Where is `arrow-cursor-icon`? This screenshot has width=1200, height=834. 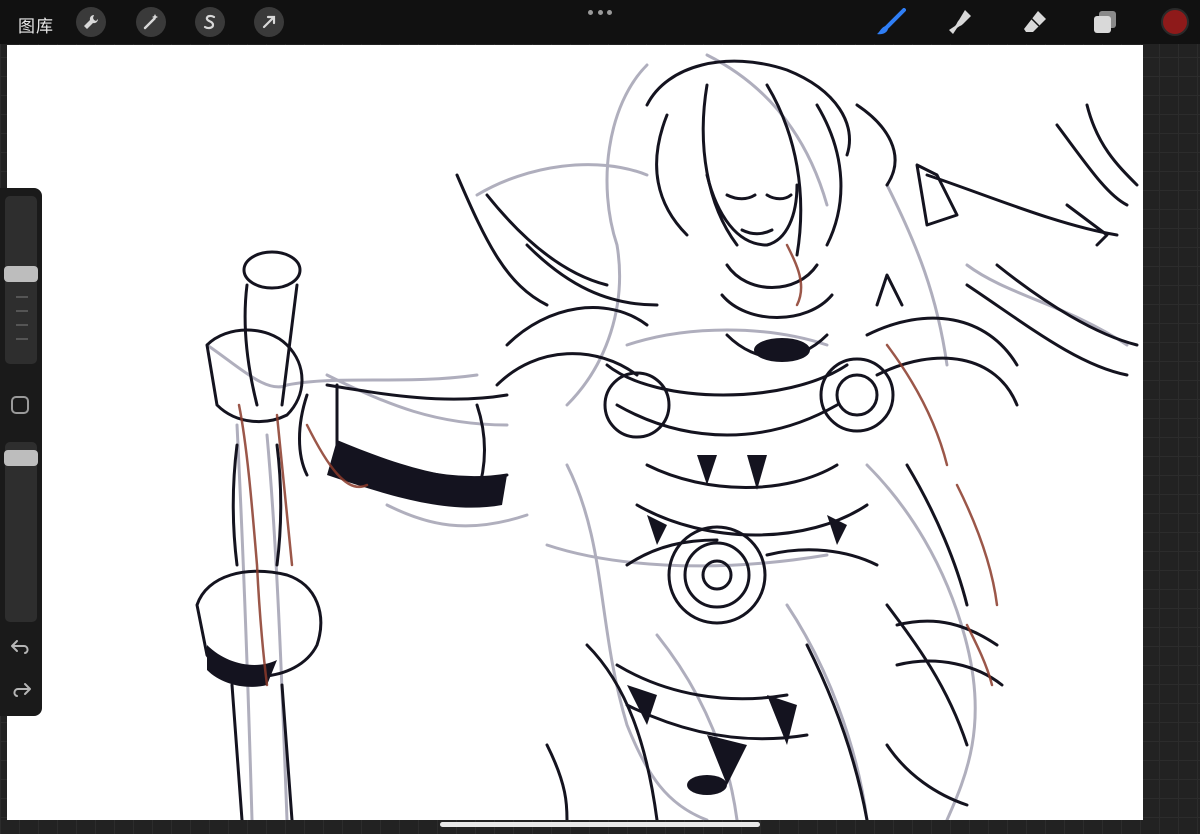
arrow-cursor-icon is located at coordinates (269, 22).